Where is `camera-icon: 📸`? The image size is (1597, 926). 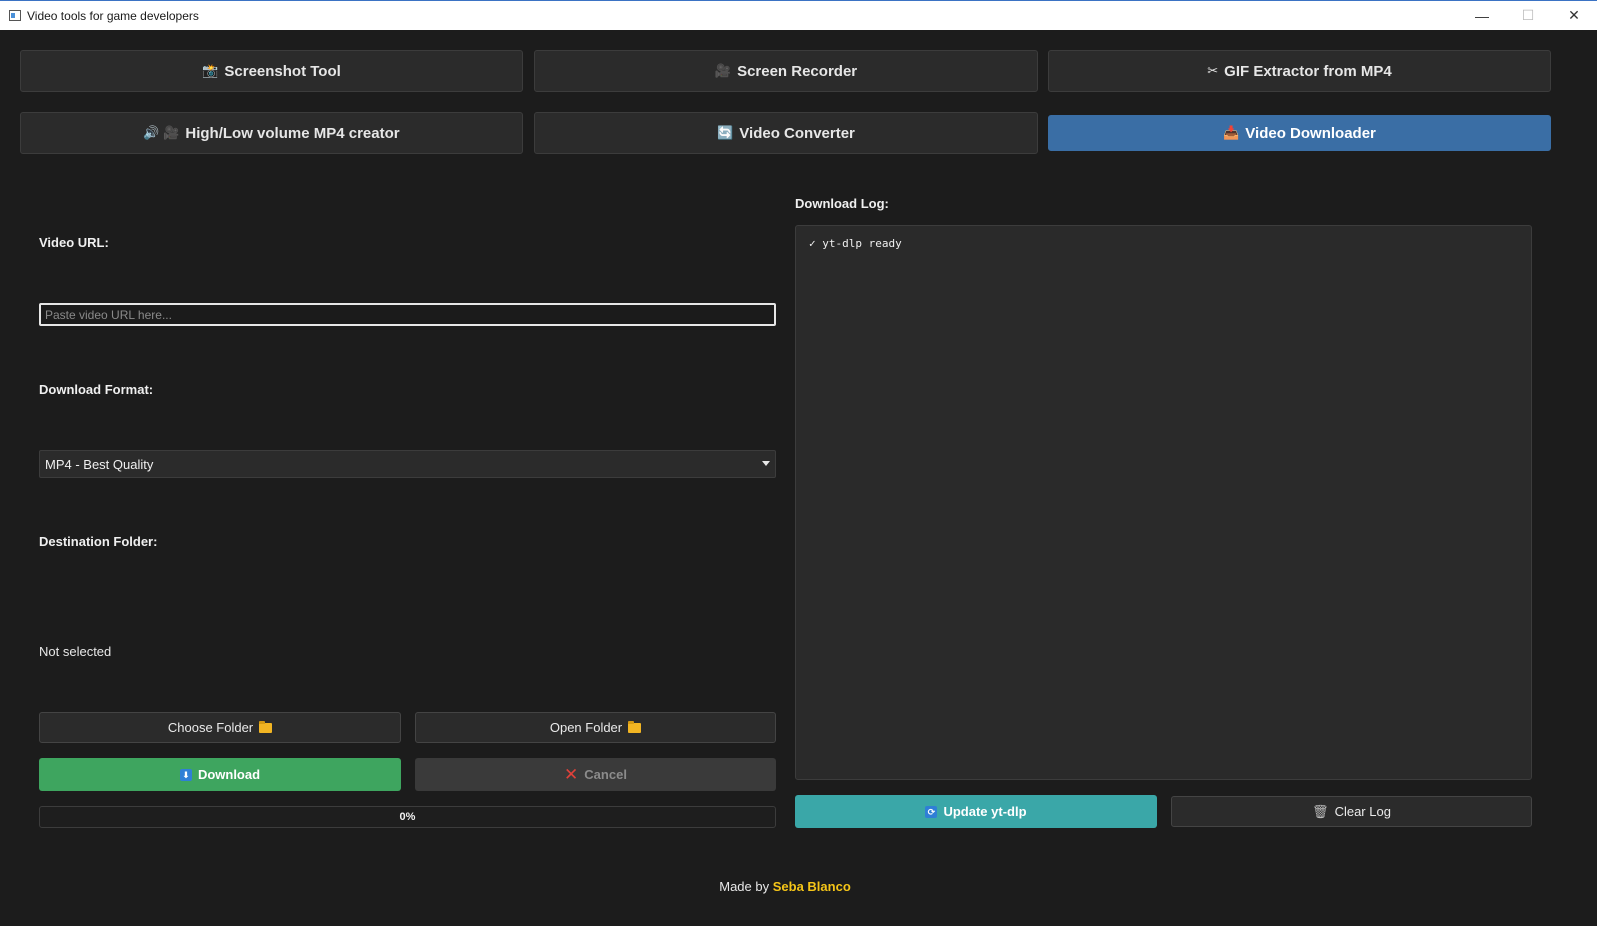
camera-icon: 📸 is located at coordinates (210, 70).